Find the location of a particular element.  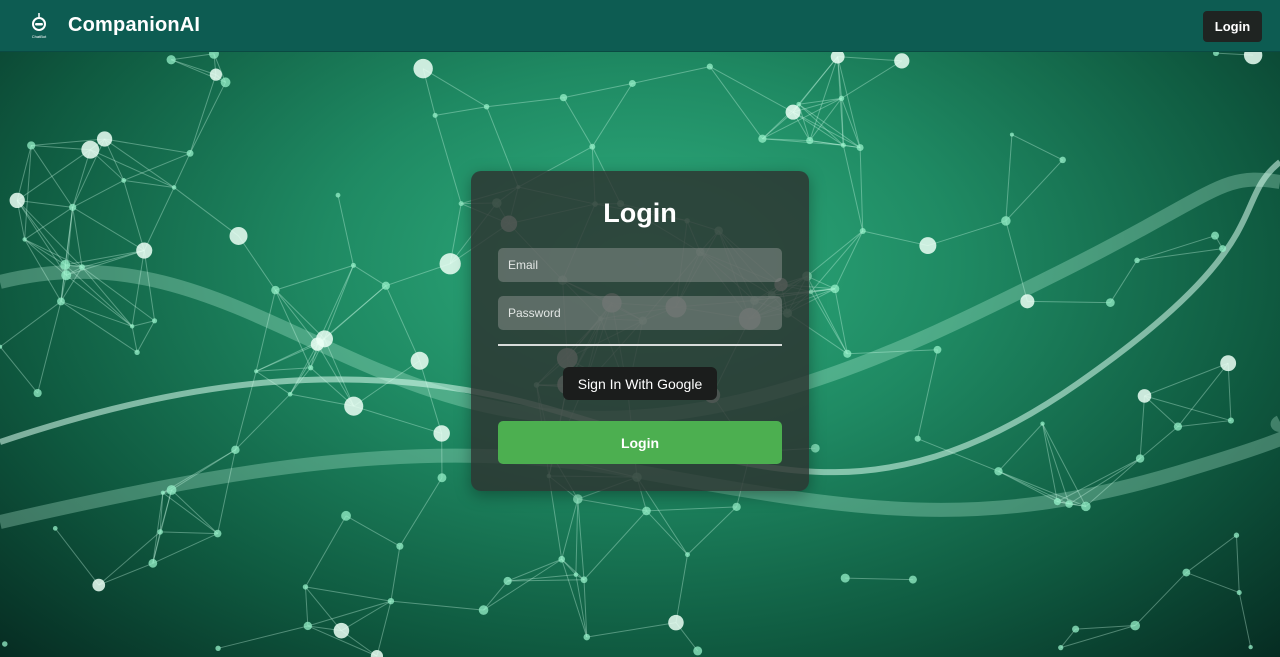

login-card: Login Sign In With Google Login is located at coordinates (640, 331).